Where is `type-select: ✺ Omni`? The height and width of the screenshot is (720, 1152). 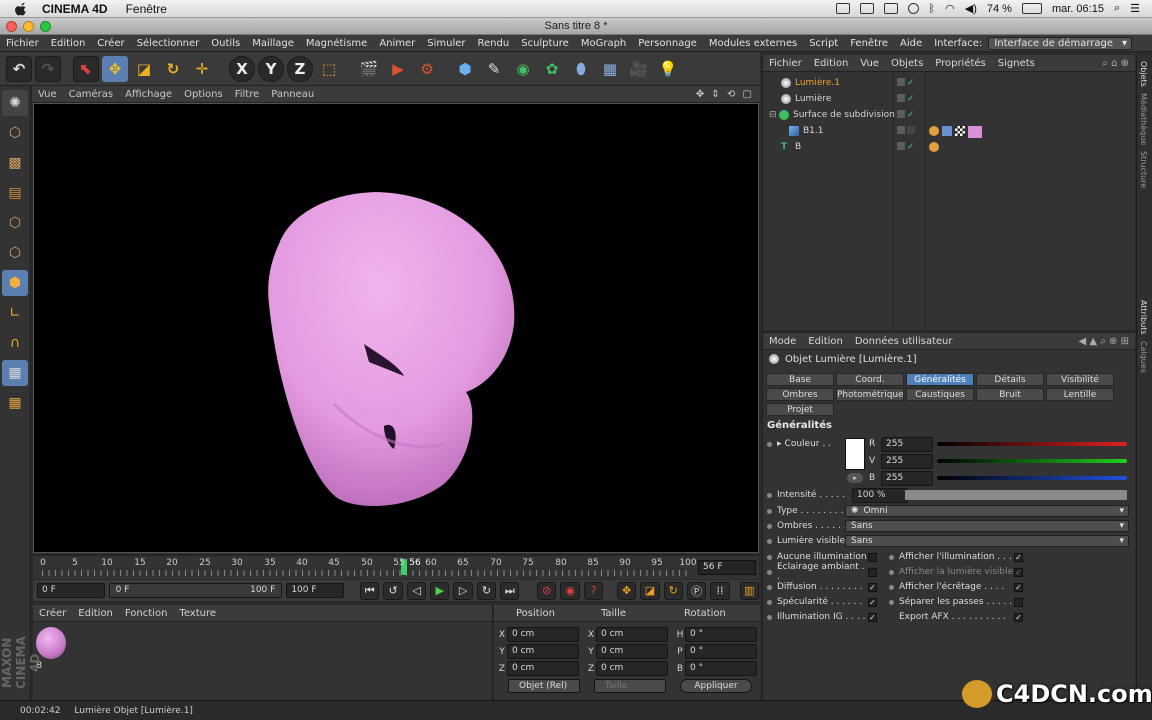
type-select: ✺ Omni is located at coordinates (987, 511).